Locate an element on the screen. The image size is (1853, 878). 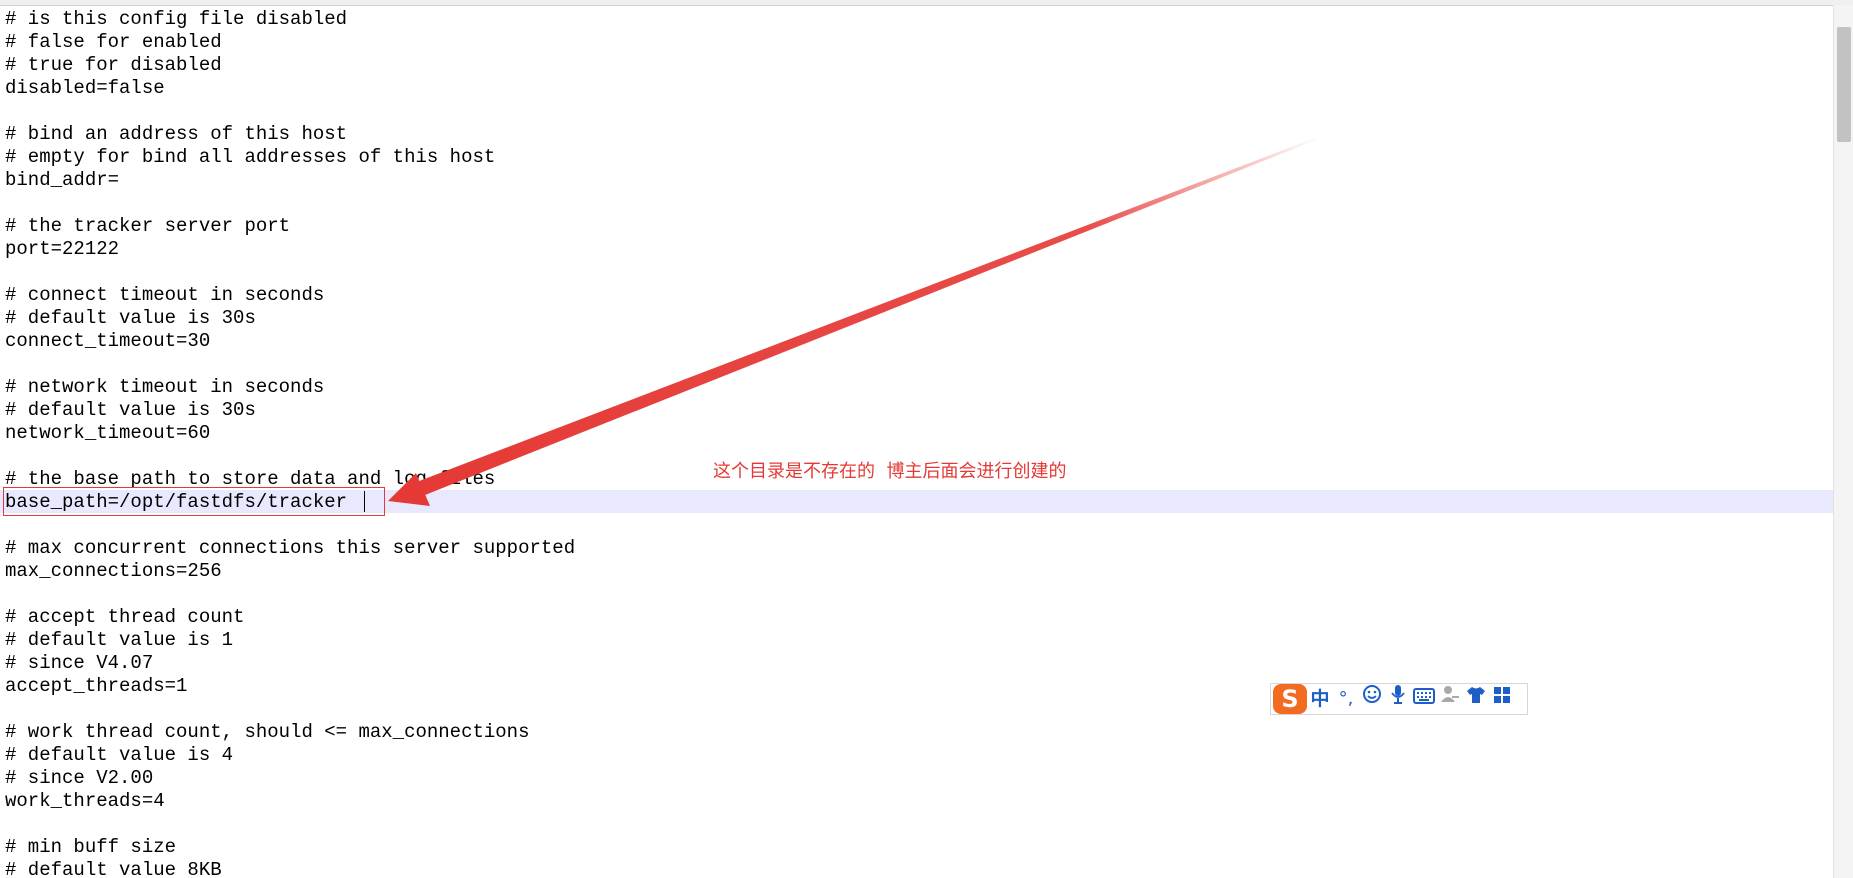
editor-line: port=22122 is located at coordinates (62, 249).